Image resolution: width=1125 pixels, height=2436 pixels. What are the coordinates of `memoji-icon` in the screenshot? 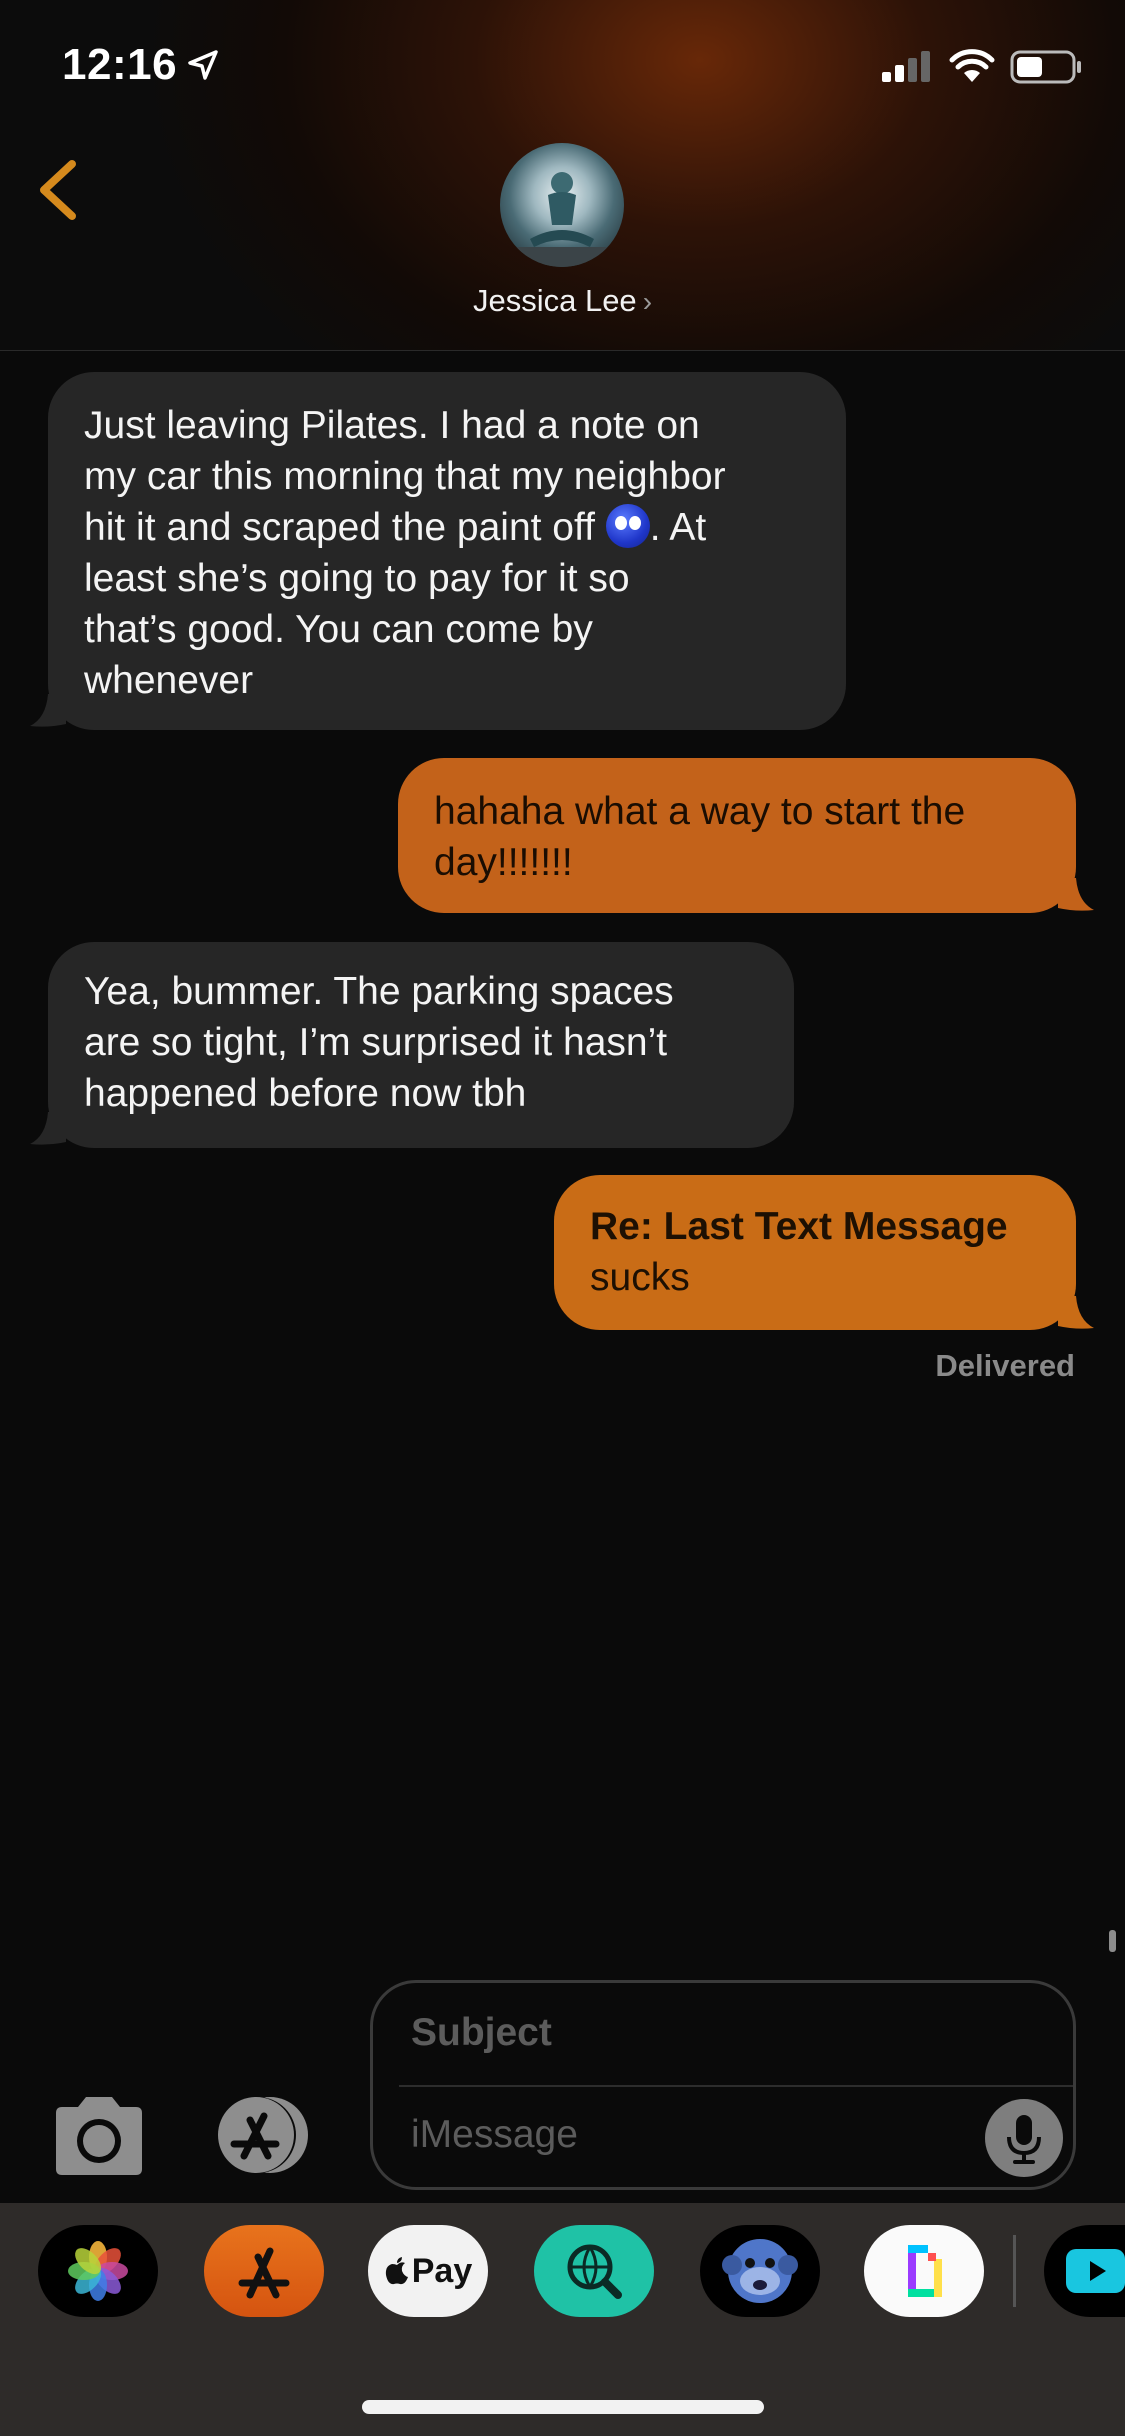 It's located at (760, 2271).